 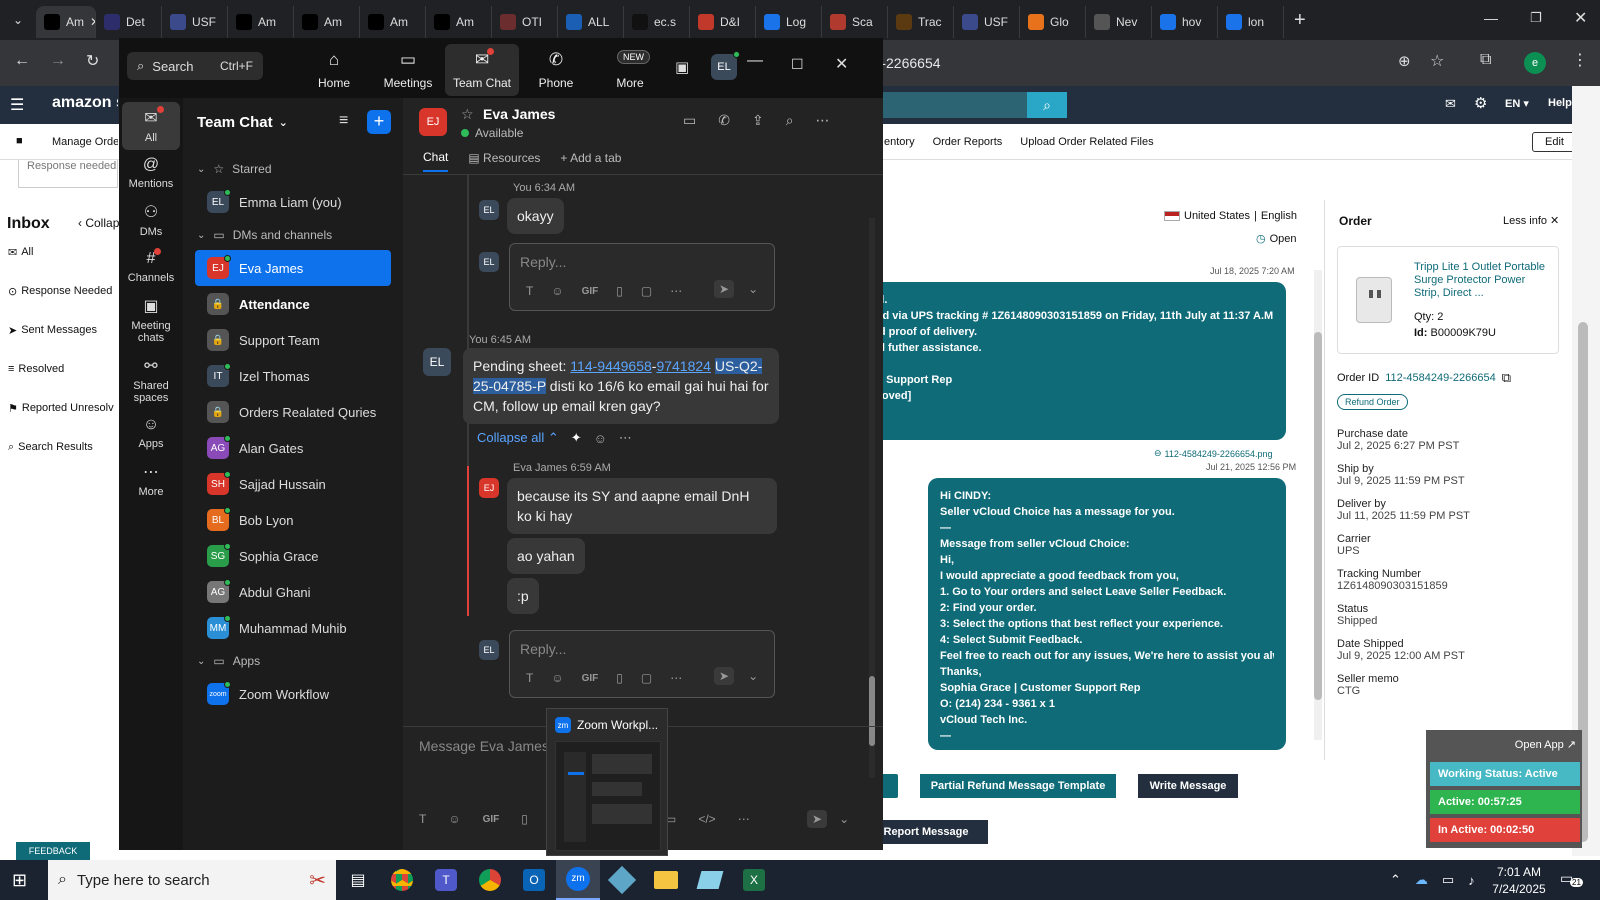 I want to click on ai-sparkle-icon: ✦, so click(x=576, y=438).